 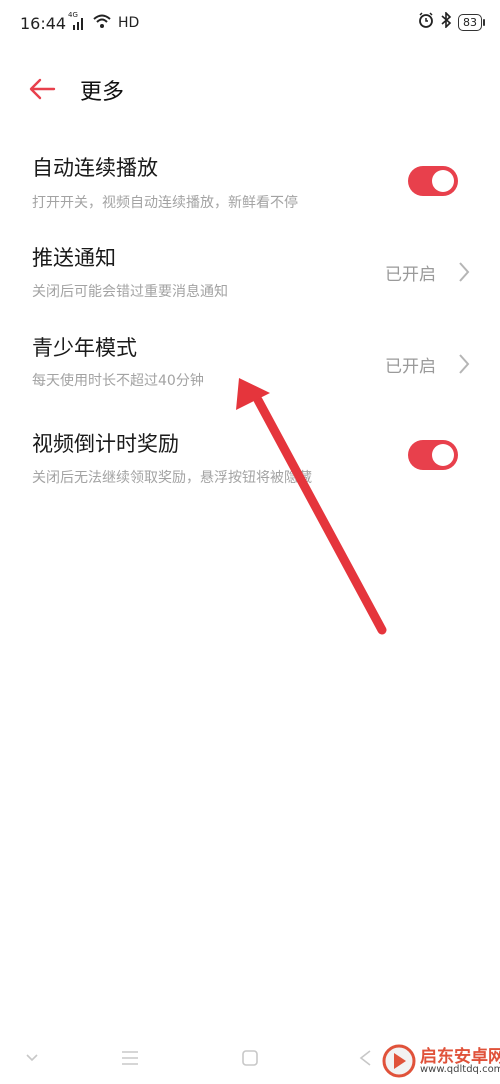 I want to click on setting-title: 青少年模式, so click(x=84, y=348).